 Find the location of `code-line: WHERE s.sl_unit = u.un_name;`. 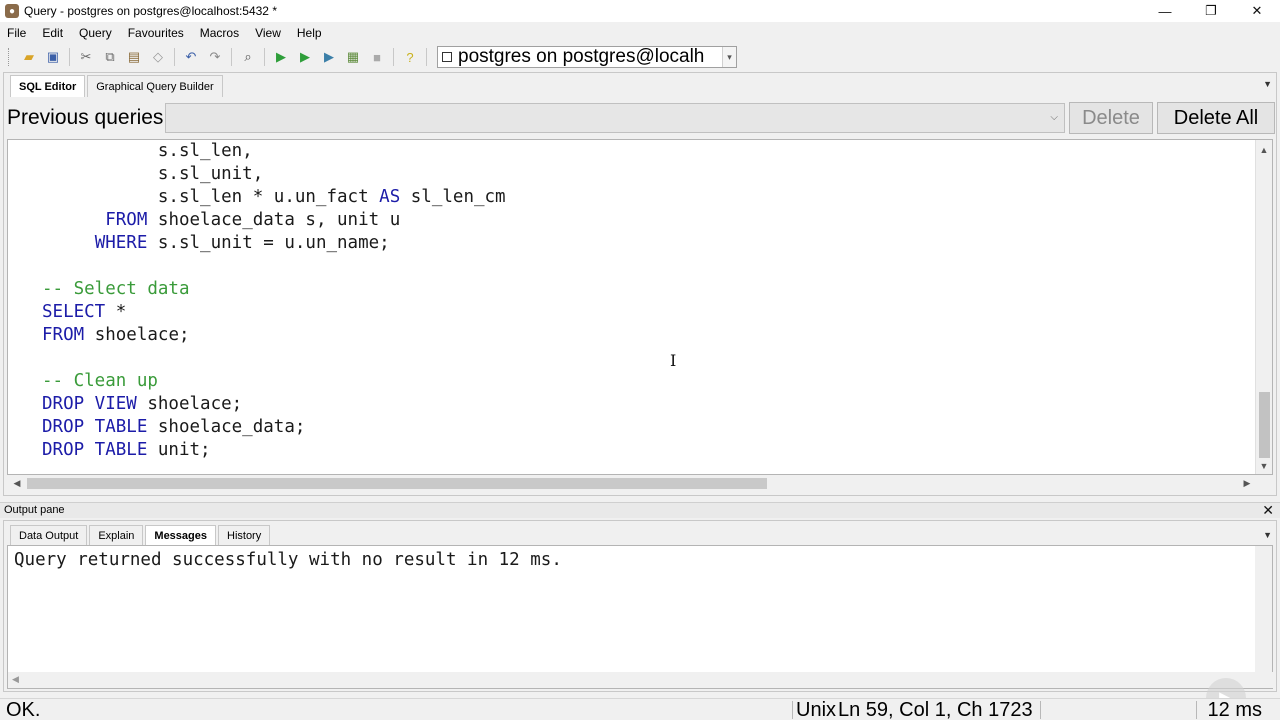

code-line: WHERE s.sl_unit = u.un_name; is located at coordinates (274, 243).